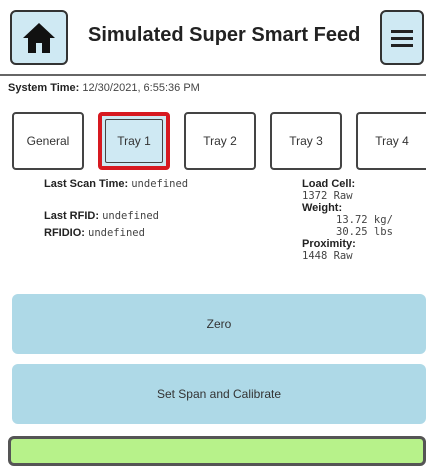  I want to click on system-time-label: System Time:, so click(44, 88).